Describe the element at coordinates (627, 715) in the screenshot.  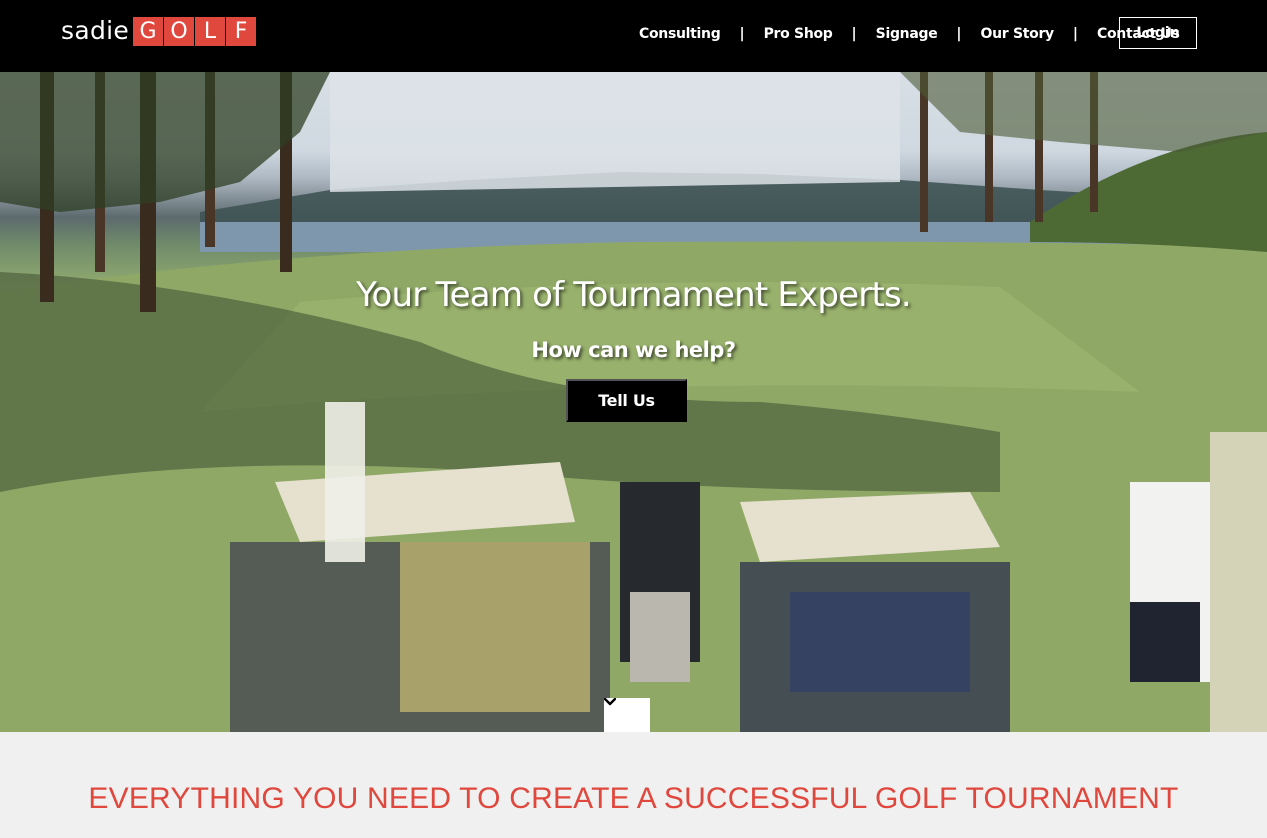
I see `scroll-down-button` at that location.